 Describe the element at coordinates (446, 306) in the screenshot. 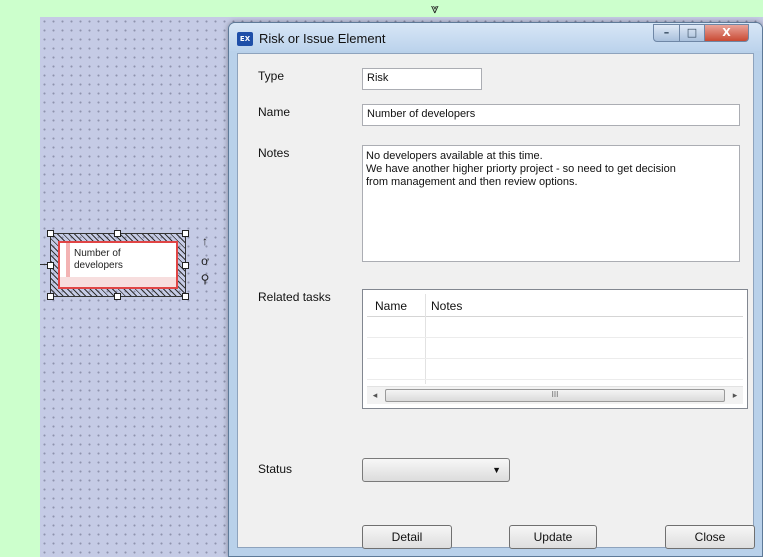

I see `column-header-notes: Notes` at that location.